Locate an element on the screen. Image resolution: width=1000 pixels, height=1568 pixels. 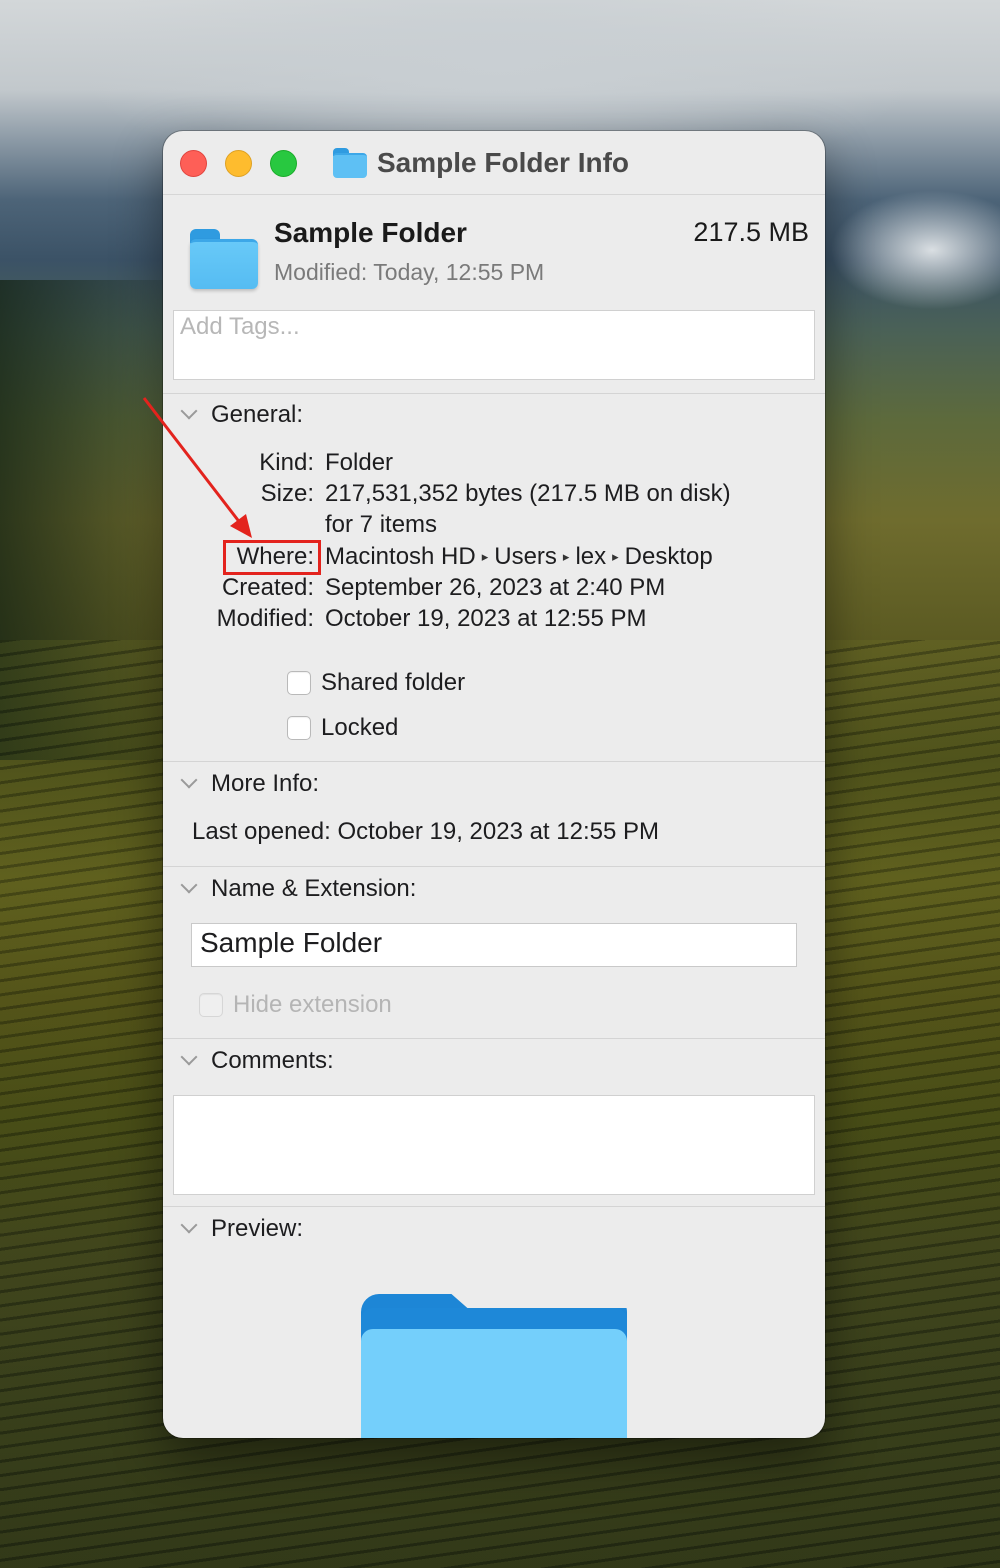
kind-value: Folder is located at coordinates (359, 462).